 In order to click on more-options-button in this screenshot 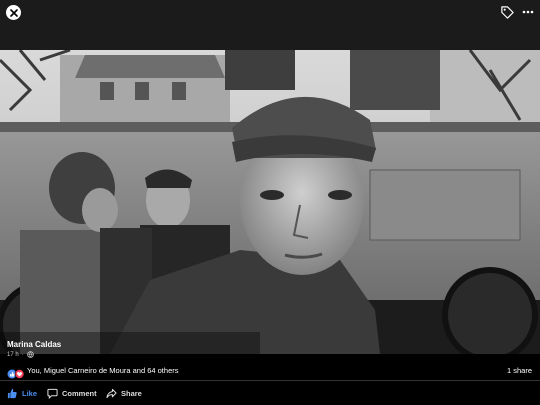, I will do `click(528, 12)`.